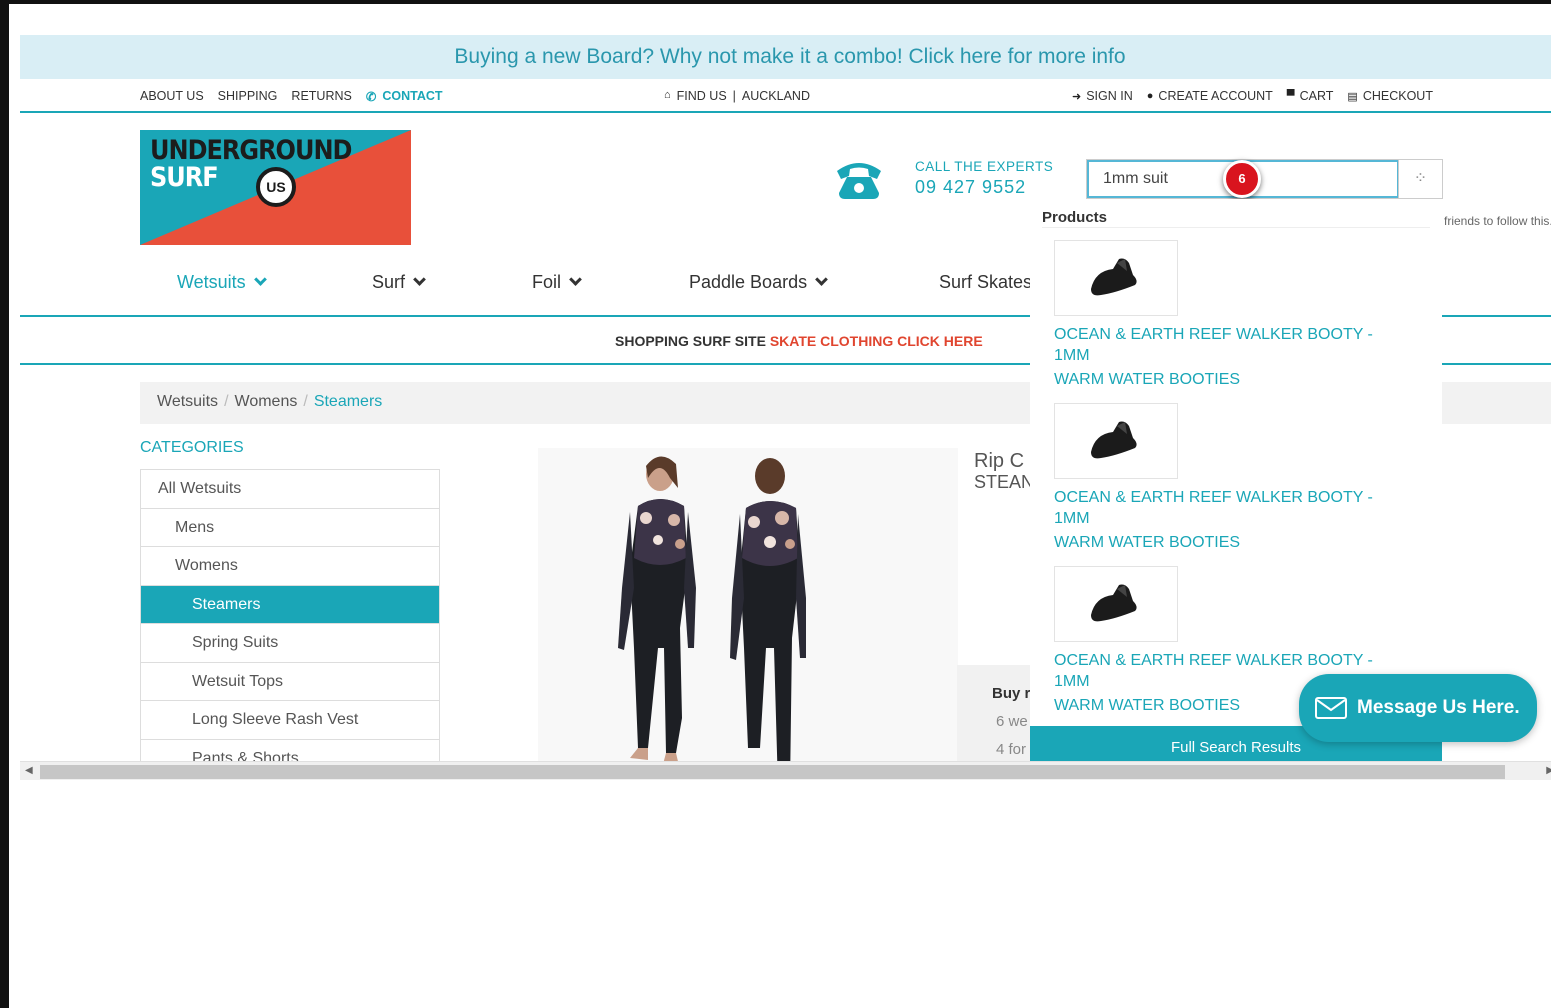 This screenshot has height=1008, width=1551. Describe the element at coordinates (1397, 96) in the screenshot. I see `checkout-label: CHECKOUT` at that location.